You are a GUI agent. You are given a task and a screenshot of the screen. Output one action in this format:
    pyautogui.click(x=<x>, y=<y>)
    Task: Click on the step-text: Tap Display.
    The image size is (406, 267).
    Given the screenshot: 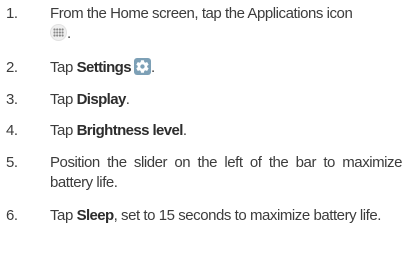 What is the action you would take?
    pyautogui.click(x=90, y=99)
    